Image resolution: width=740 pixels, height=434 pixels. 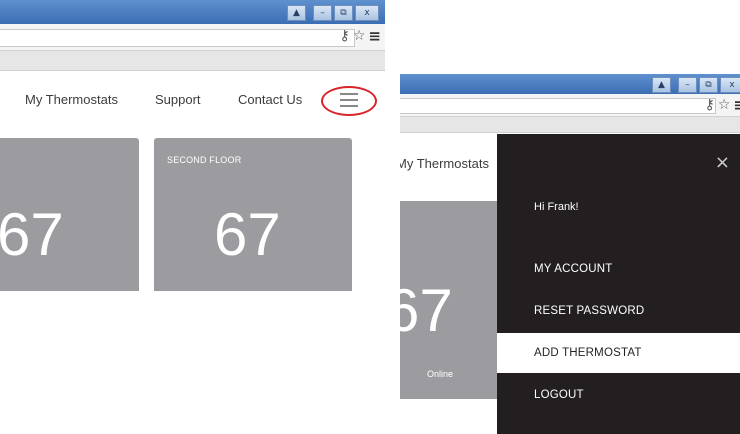 I want to click on thermostat-card-second-floor: SECOND FLOOR 67, so click(x=253, y=214).